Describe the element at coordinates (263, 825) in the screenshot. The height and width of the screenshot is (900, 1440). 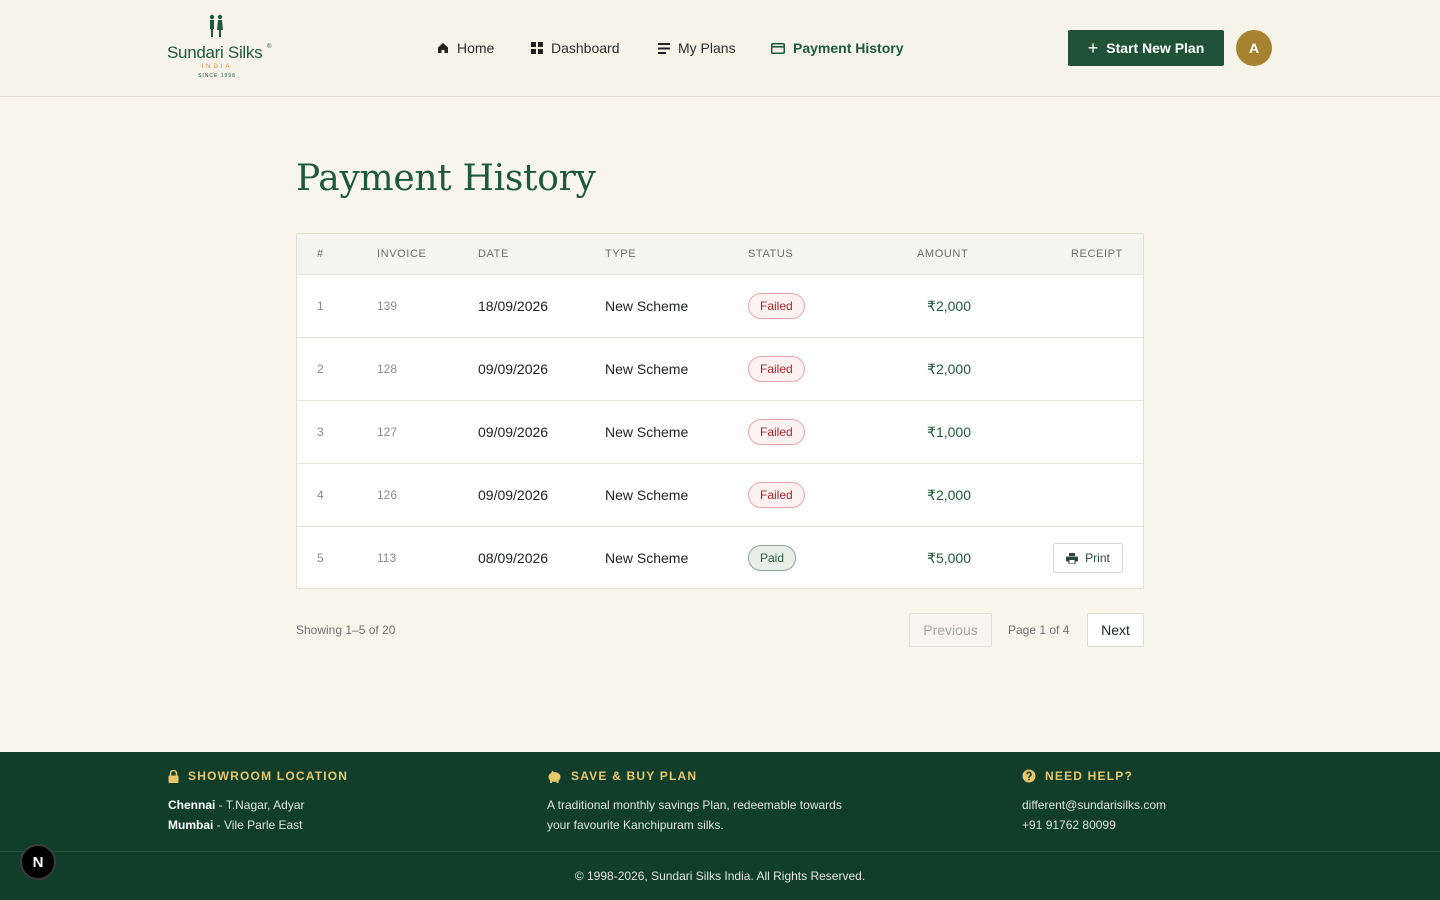
I see `showroom-area: Vile Parle East` at that location.